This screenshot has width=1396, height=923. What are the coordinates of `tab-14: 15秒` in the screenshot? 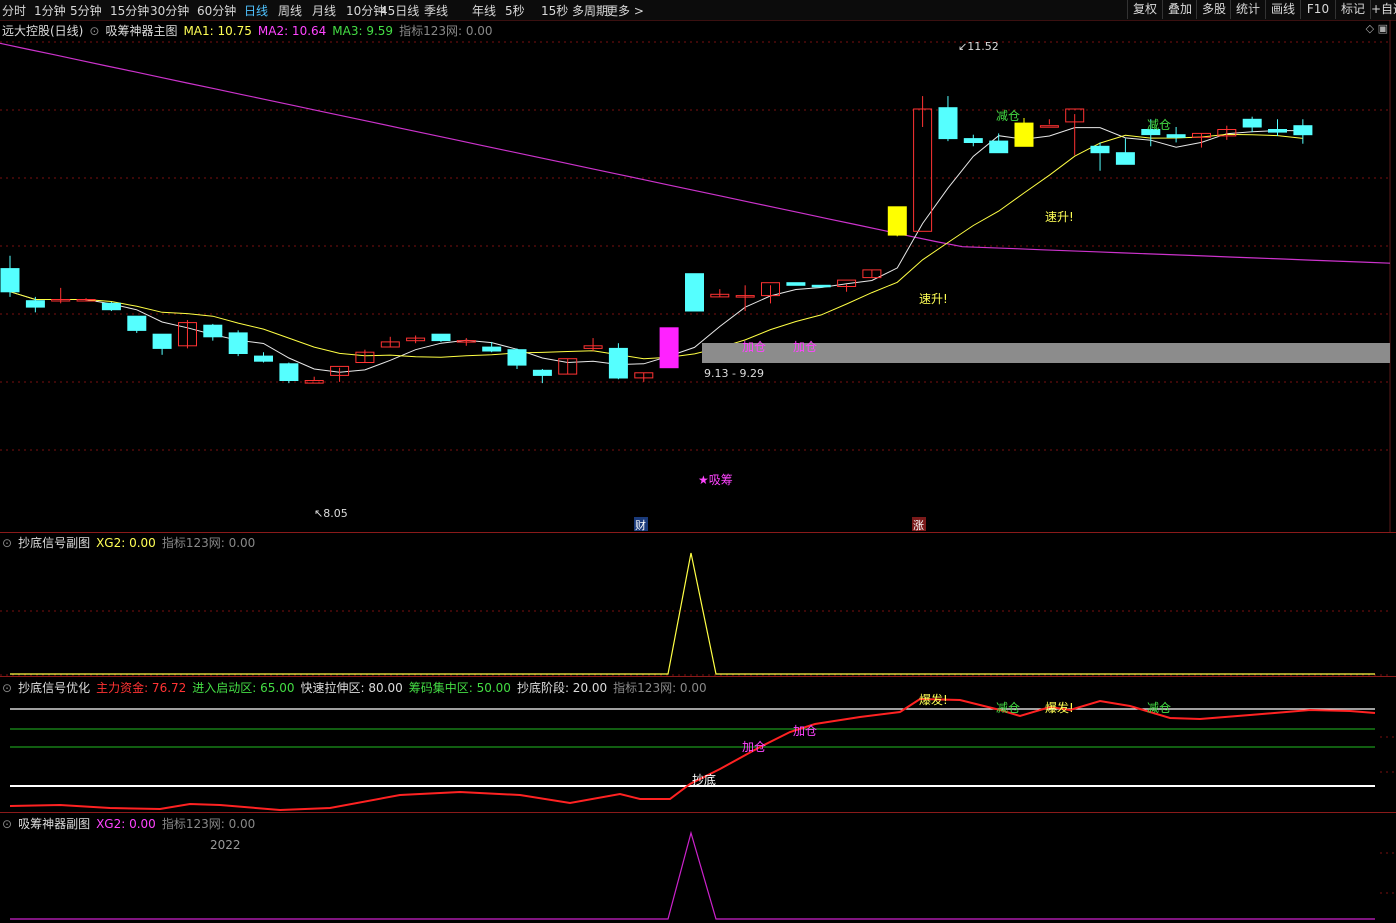 It's located at (554, 10).